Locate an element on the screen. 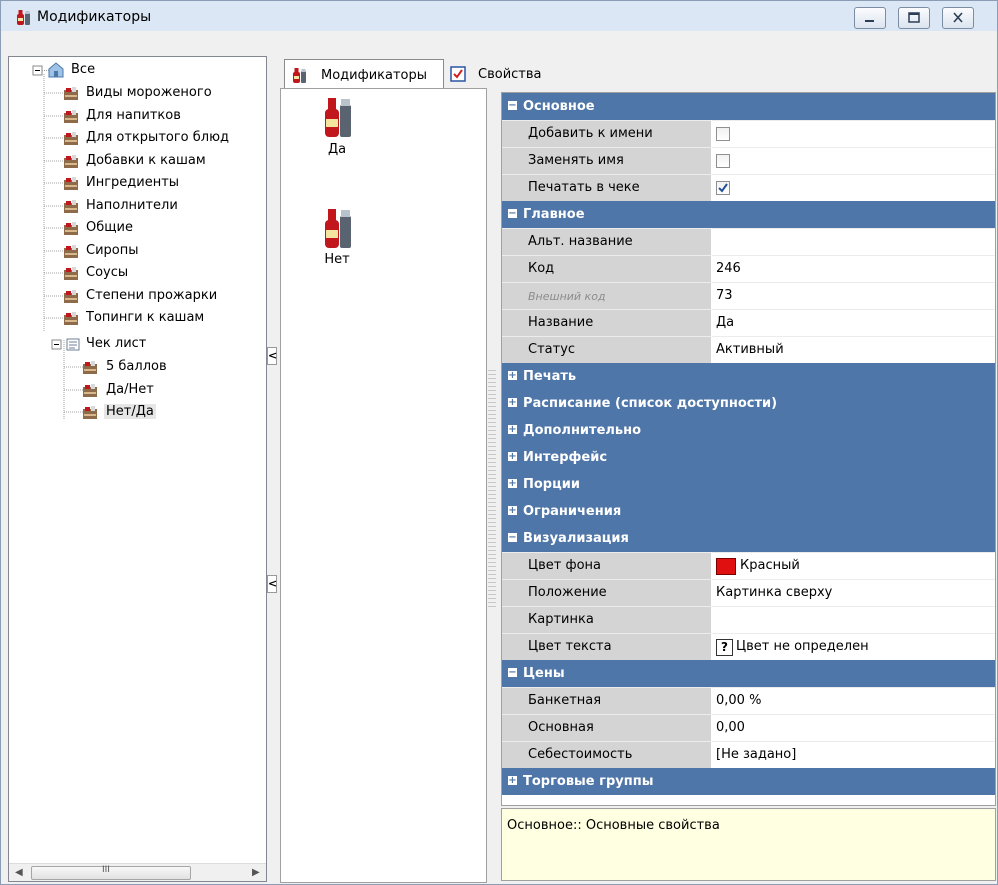 Image resolution: width=998 pixels, height=885 pixels. tree-label: Топинги к кашам is located at coordinates (145, 317).